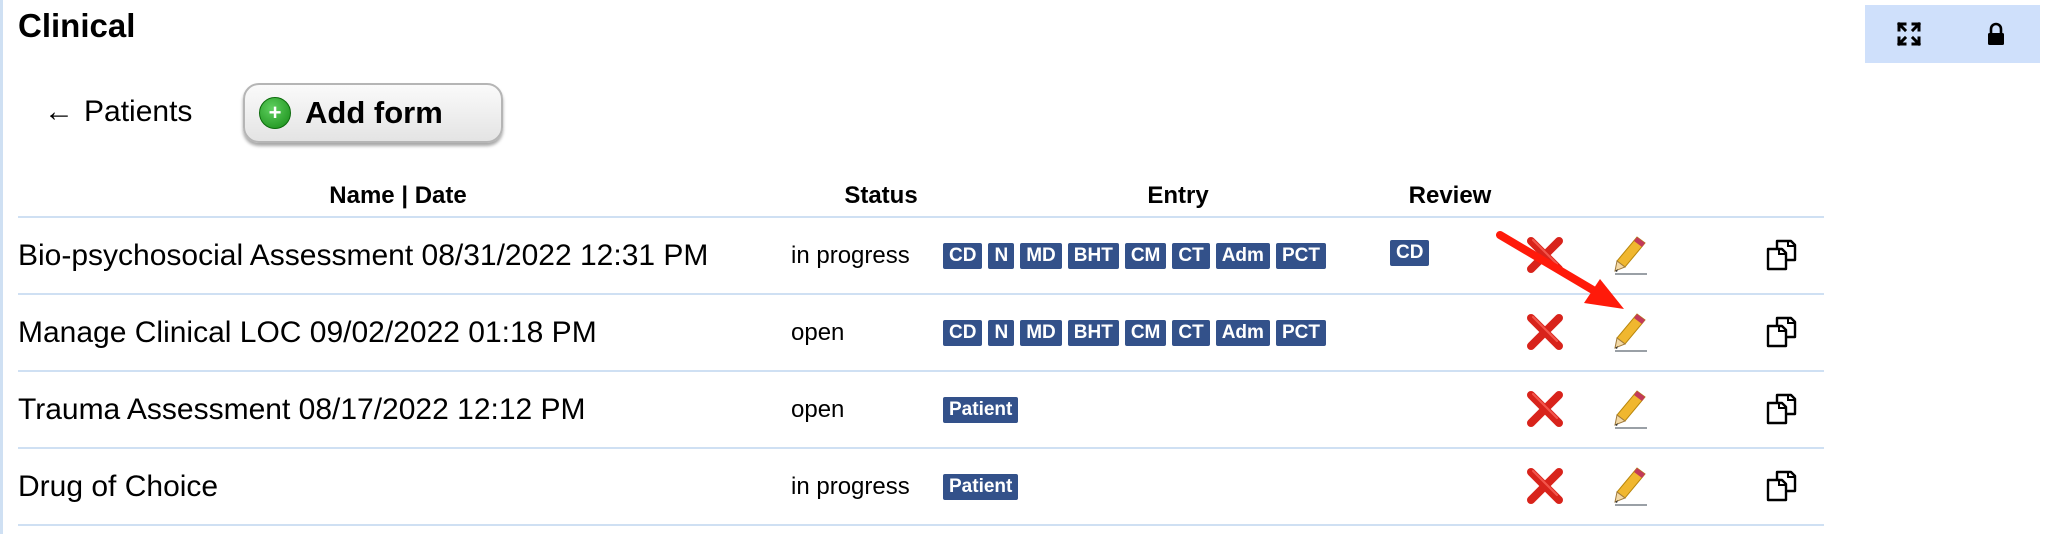 This screenshot has width=2048, height=534. I want to click on plus-circle-icon: +, so click(275, 113).